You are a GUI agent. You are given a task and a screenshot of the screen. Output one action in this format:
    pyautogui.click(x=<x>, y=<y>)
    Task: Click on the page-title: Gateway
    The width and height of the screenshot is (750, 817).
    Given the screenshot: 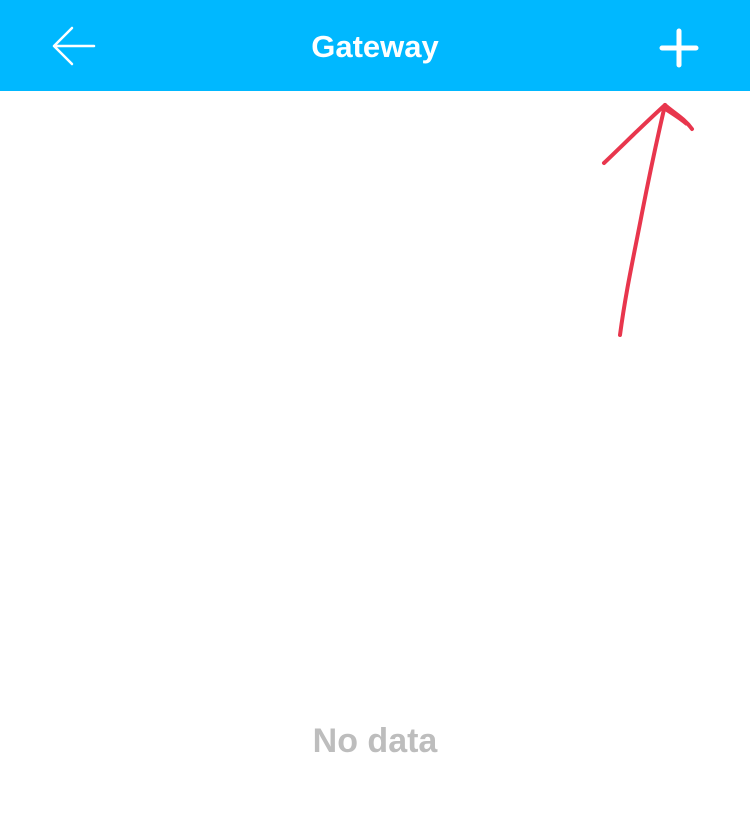 What is the action you would take?
    pyautogui.click(x=375, y=46)
    